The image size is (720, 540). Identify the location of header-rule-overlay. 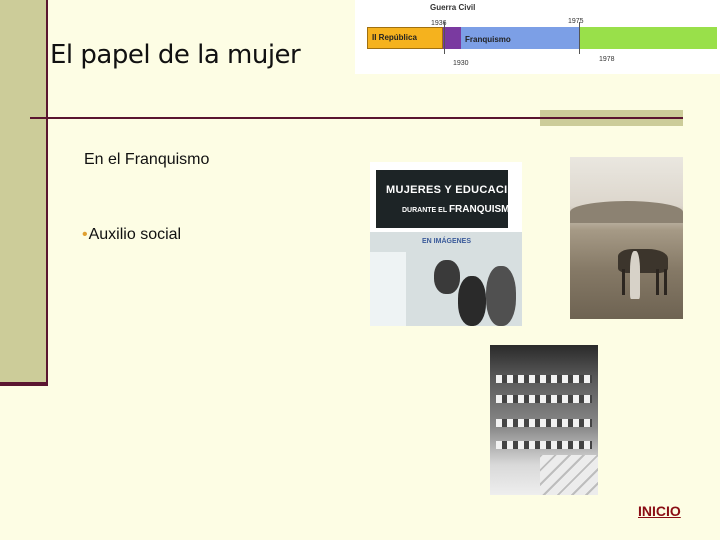
(611, 118).